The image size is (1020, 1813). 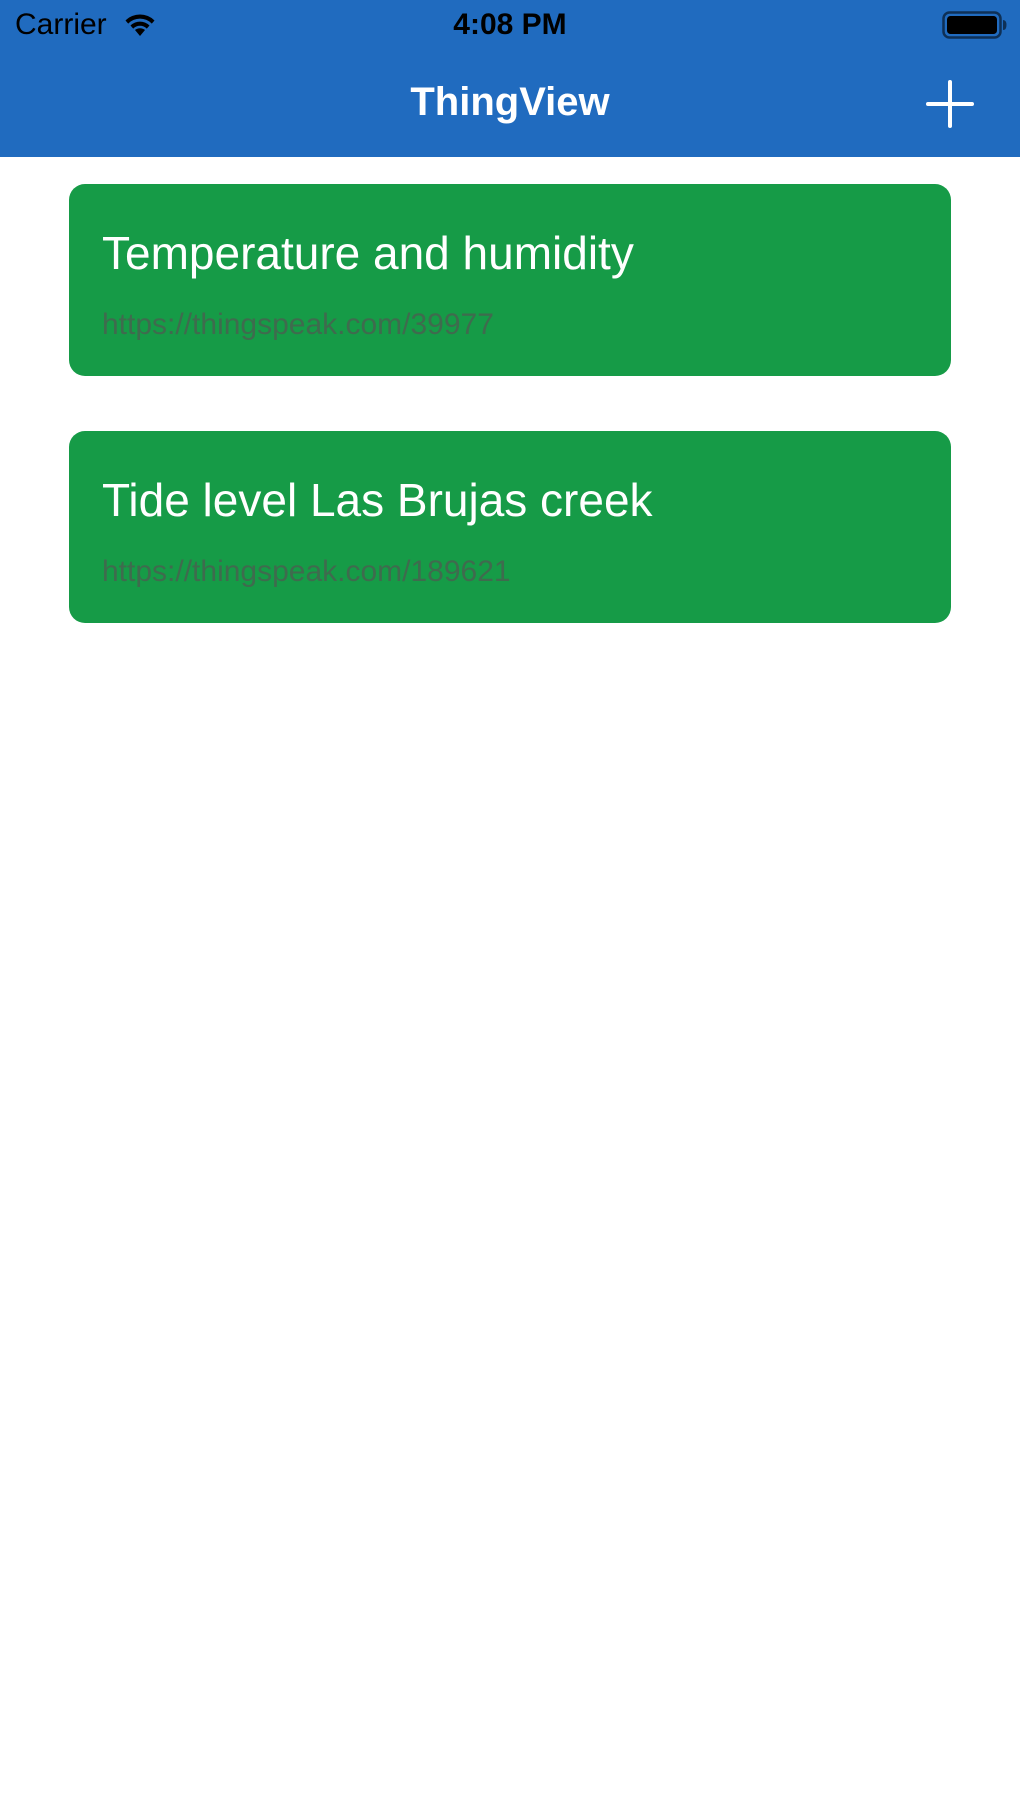 What do you see at coordinates (368, 253) in the screenshot?
I see `channel-title: Temperature and humidity` at bounding box center [368, 253].